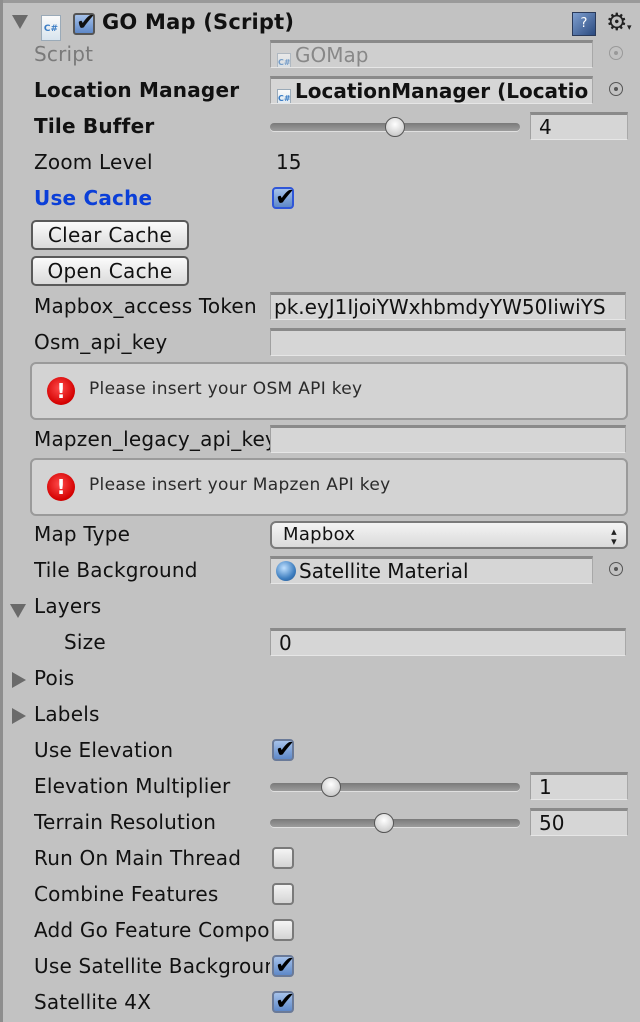 The width and height of the screenshot is (640, 1022). Describe the element at coordinates (431, 570) in the screenshot. I see `tile-background-field: Satellite Material` at that location.